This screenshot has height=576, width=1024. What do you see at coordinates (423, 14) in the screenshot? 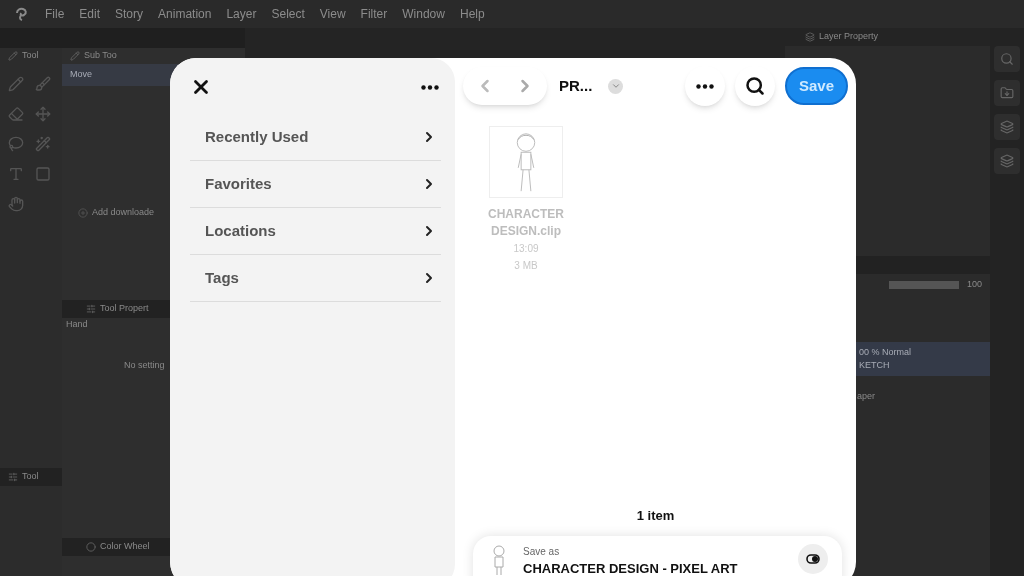
I see `menu-item: Window` at bounding box center [423, 14].